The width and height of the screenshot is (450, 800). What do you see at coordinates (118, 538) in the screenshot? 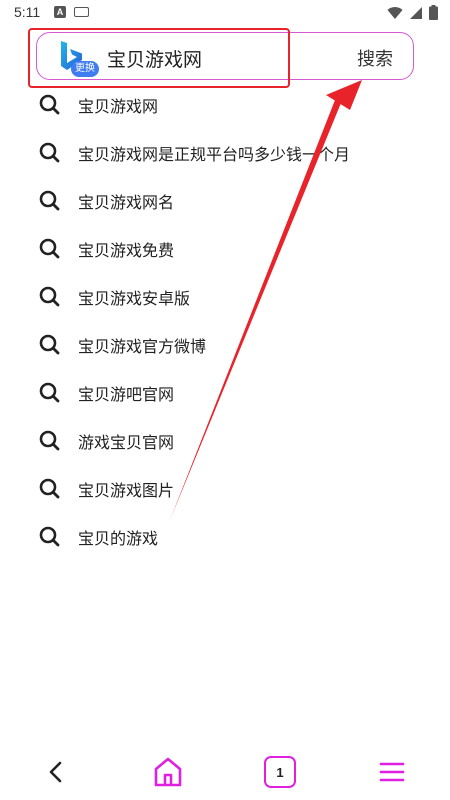
I see `suggestion-text: 宝贝的游戏` at bounding box center [118, 538].